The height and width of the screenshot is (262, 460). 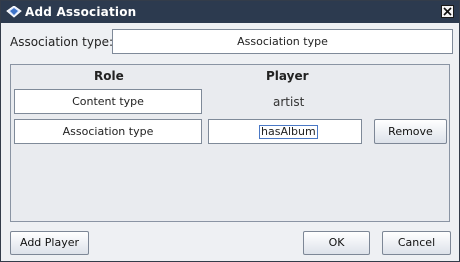 I want to click on cancel-button: Cancel, so click(x=416, y=243).